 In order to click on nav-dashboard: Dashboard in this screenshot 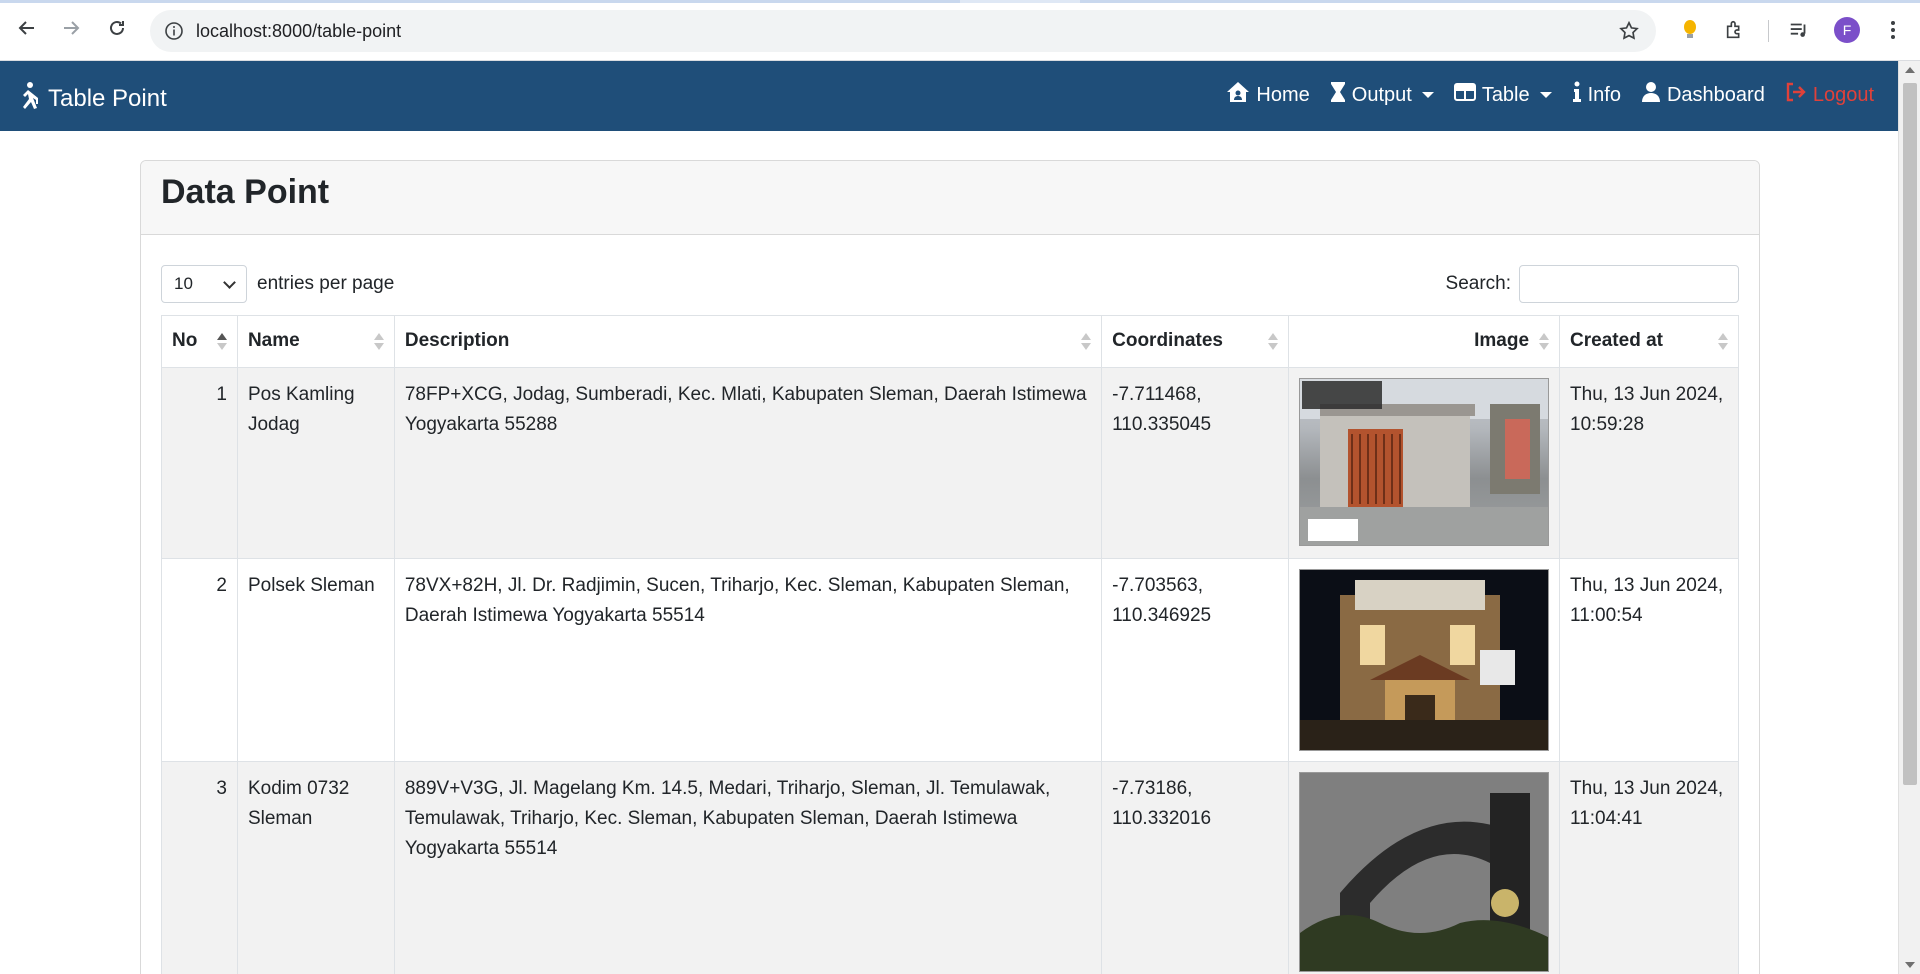, I will do `click(1703, 95)`.